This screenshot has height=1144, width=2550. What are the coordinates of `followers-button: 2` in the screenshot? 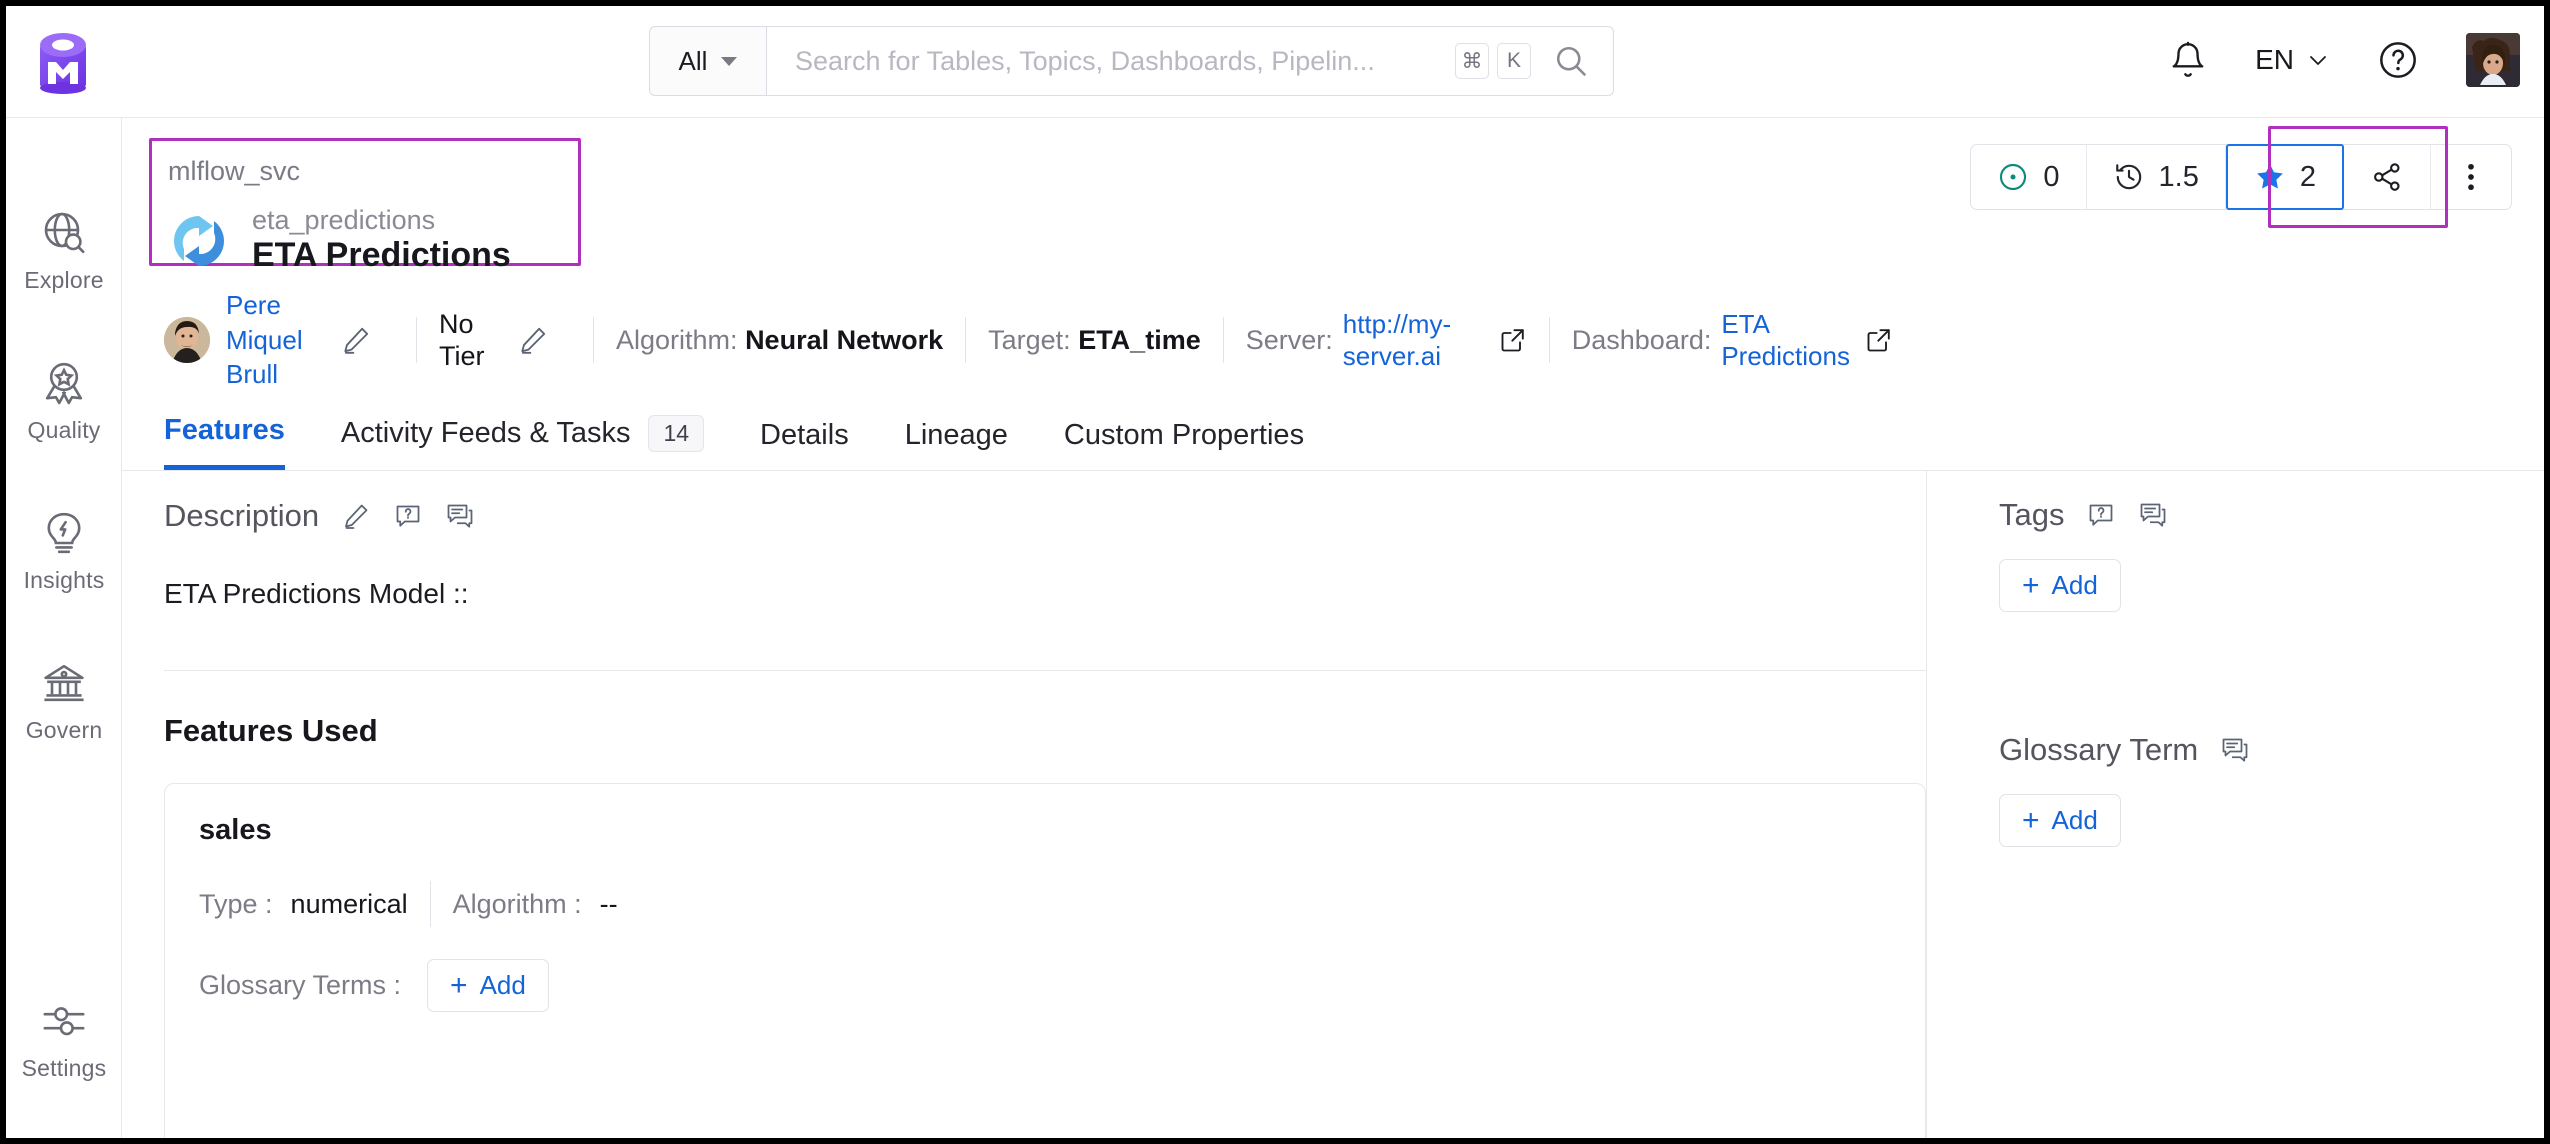 It's located at (2284, 177).